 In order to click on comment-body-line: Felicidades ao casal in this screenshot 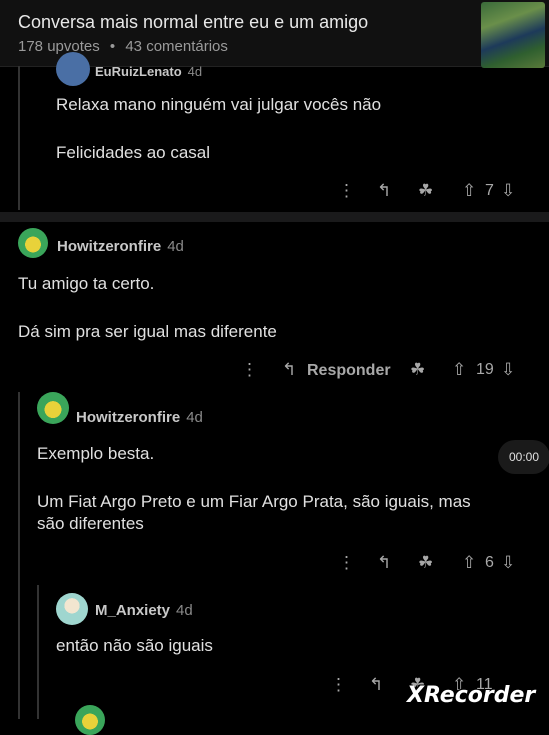, I will do `click(133, 152)`.